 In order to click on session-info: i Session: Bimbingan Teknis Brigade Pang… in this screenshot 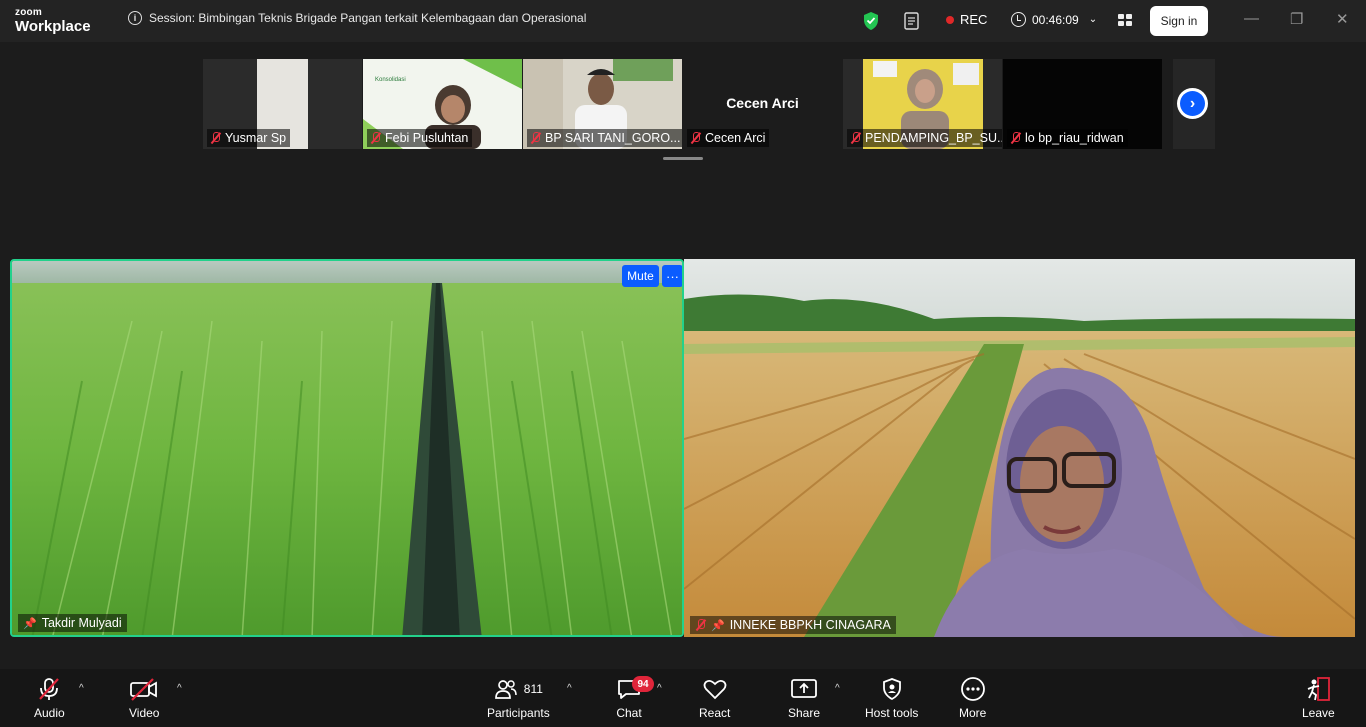, I will do `click(357, 18)`.